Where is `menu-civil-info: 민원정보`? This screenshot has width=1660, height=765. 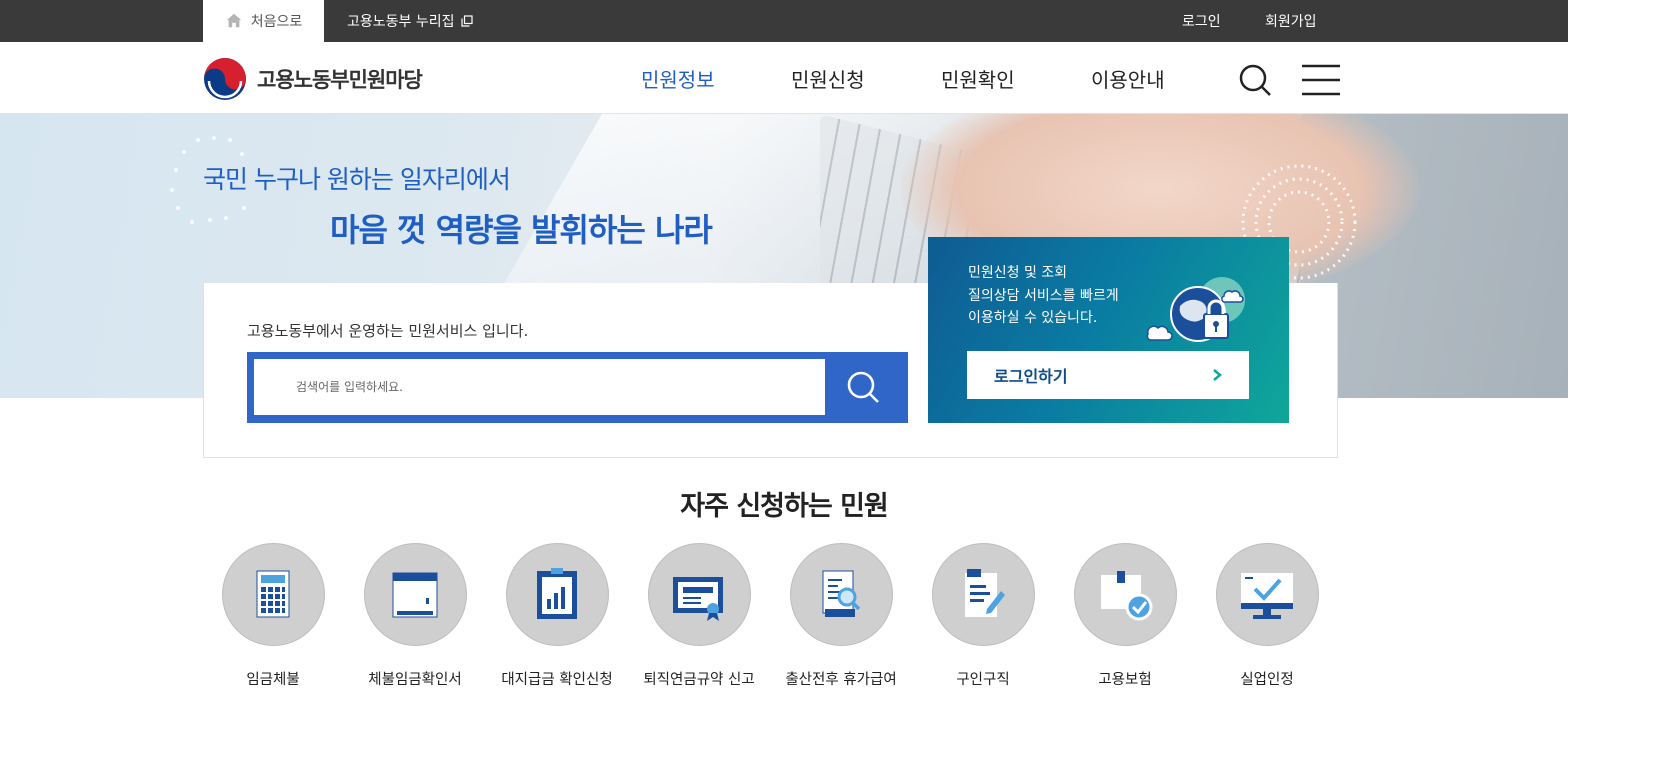 menu-civil-info: 민원정보 is located at coordinates (678, 78).